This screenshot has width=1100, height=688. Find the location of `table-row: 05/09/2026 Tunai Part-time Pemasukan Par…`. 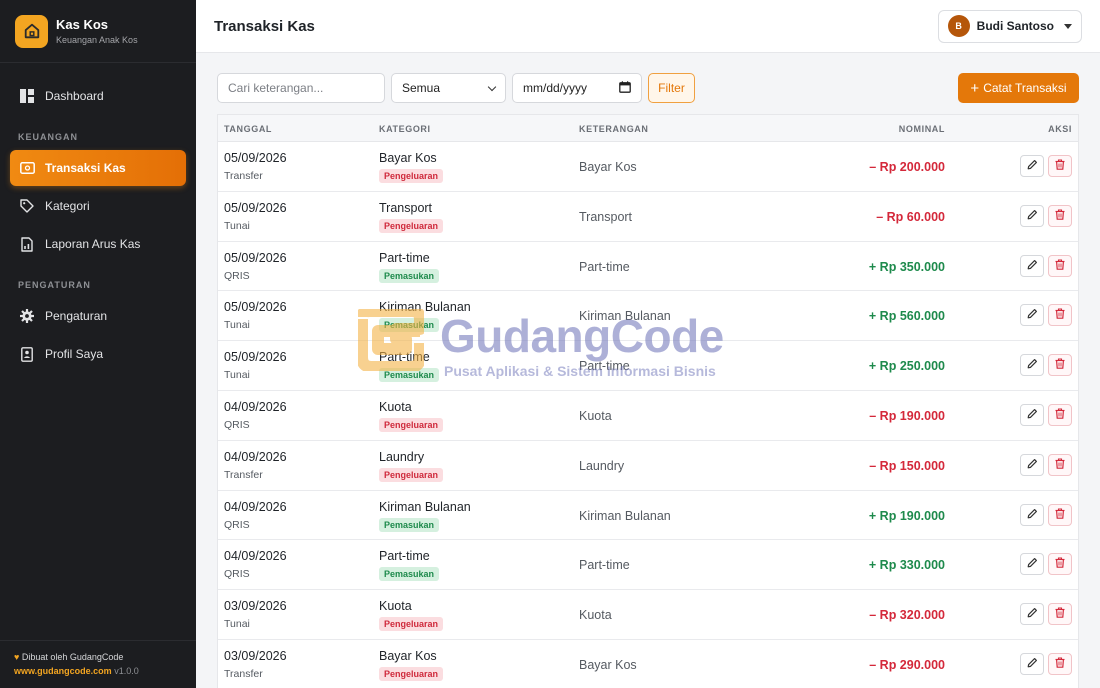

table-row: 05/09/2026 Tunai Part-time Pemasukan Par… is located at coordinates (648, 366).